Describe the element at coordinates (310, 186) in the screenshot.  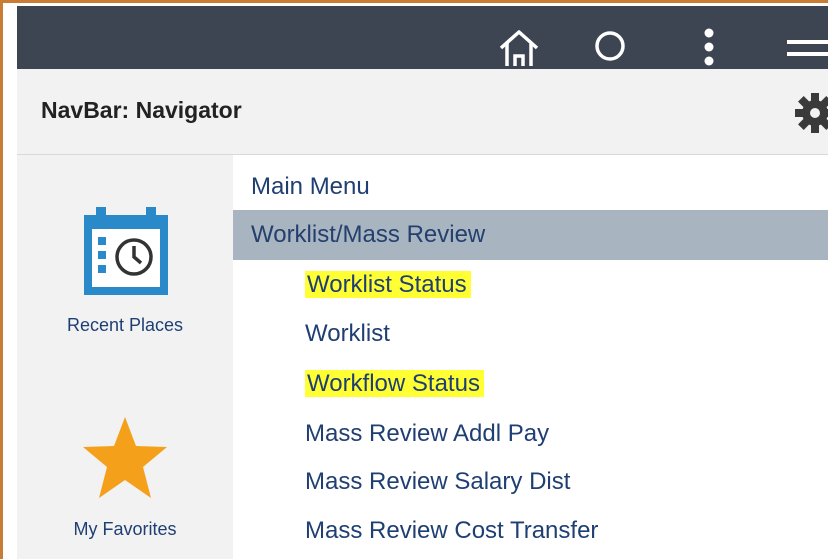
I see `menu-item-label: Main Menu` at that location.